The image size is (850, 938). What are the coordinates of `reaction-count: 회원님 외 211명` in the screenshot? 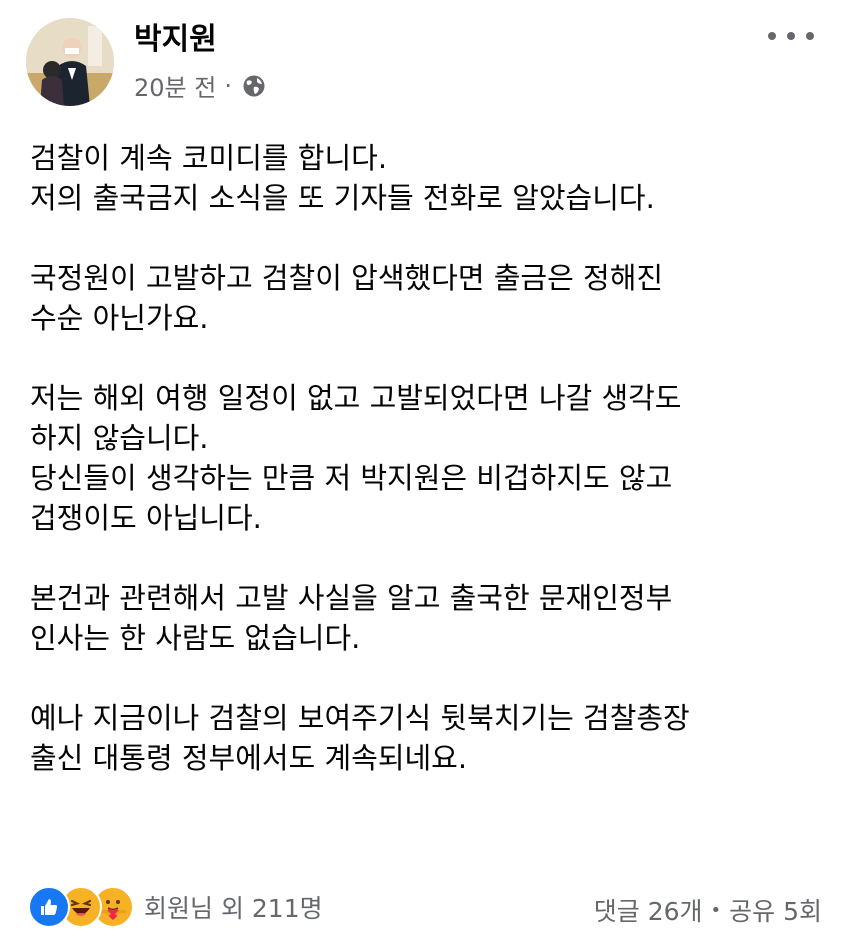 It's located at (233, 908).